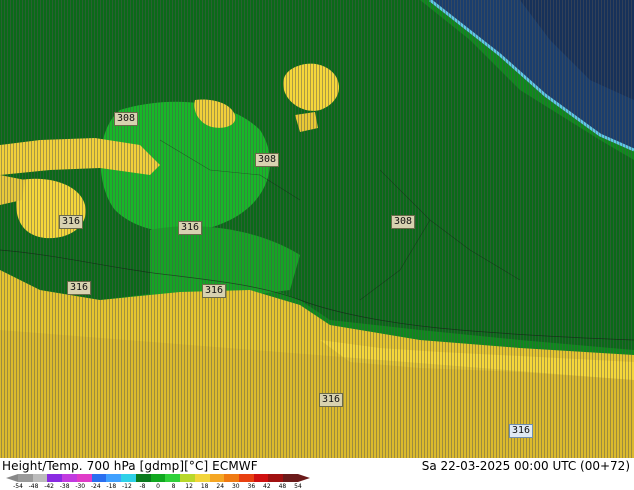 This screenshot has width=634, height=490. What do you see at coordinates (235, 486) in the screenshot?
I see `colorbar-tick-label: 30` at bounding box center [235, 486].